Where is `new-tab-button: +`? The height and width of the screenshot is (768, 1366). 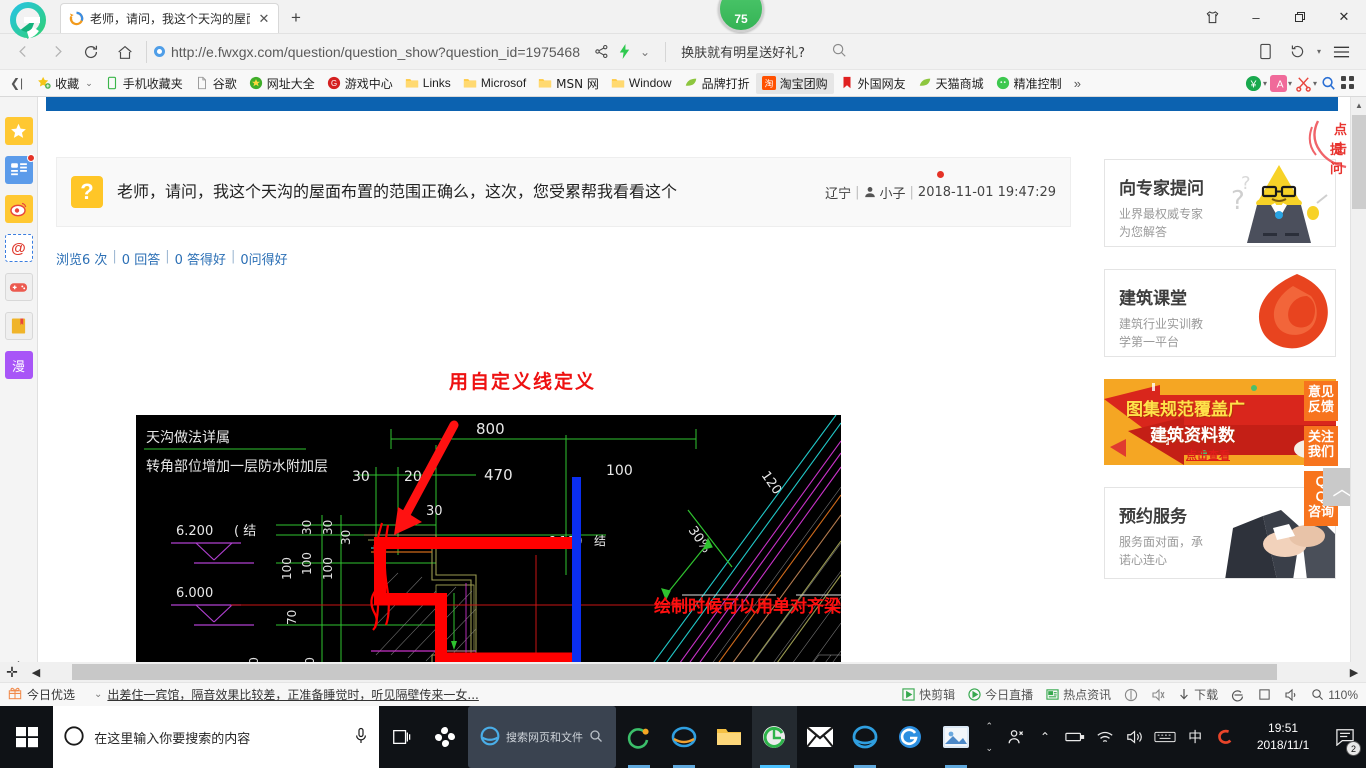 new-tab-button: + is located at coordinates (296, 18).